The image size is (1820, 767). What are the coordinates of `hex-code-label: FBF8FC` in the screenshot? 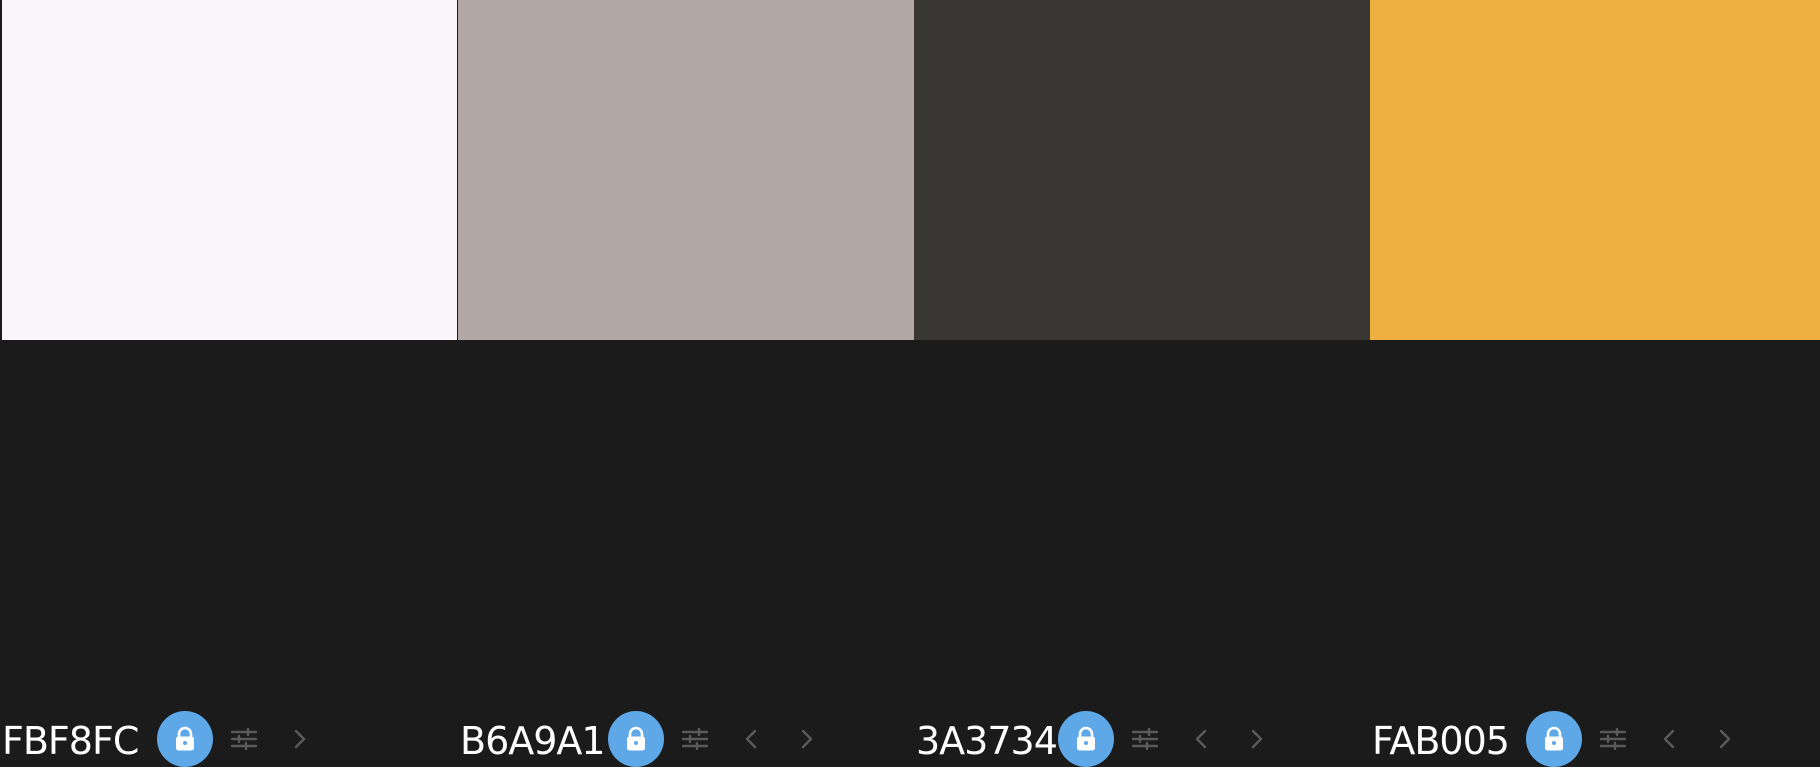 It's located at (70, 741).